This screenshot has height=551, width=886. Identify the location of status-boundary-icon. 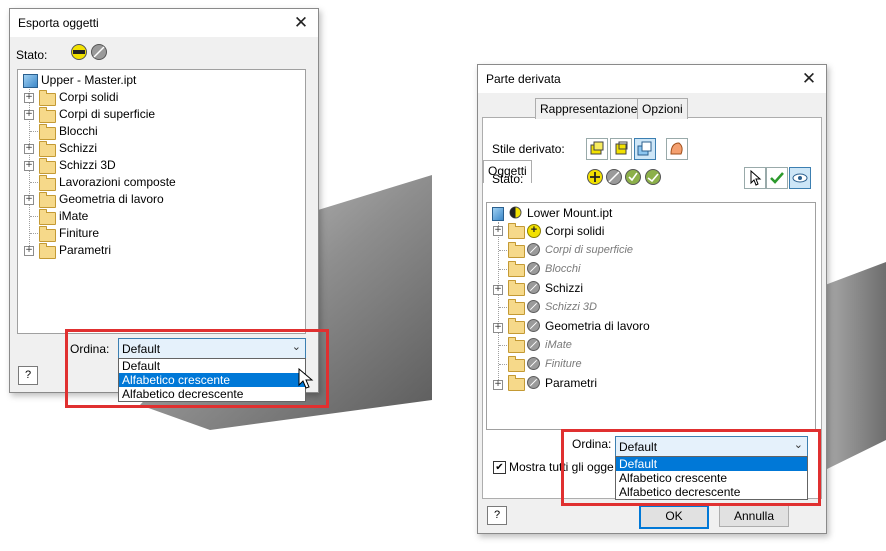
(633, 177).